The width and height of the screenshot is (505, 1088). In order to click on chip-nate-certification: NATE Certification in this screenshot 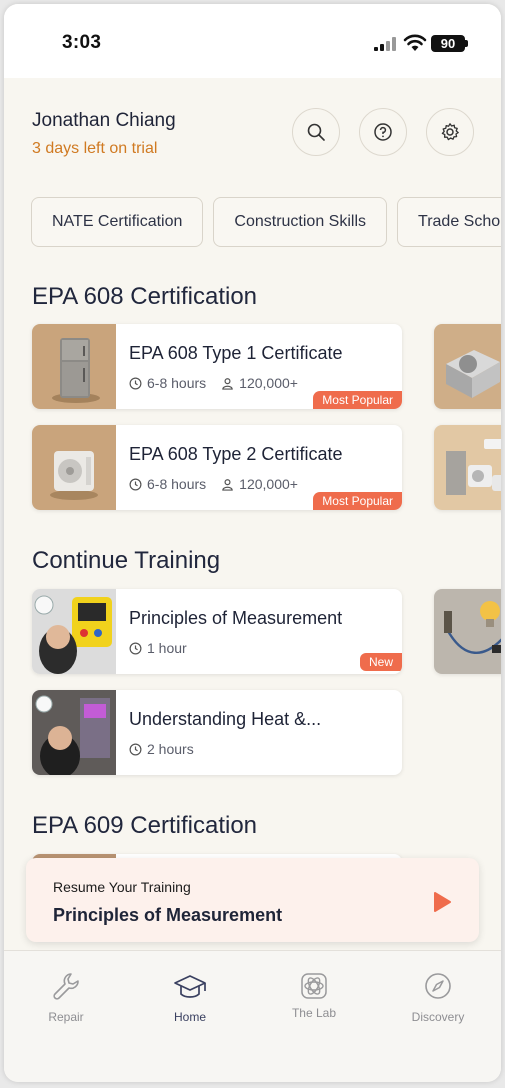, I will do `click(117, 222)`.